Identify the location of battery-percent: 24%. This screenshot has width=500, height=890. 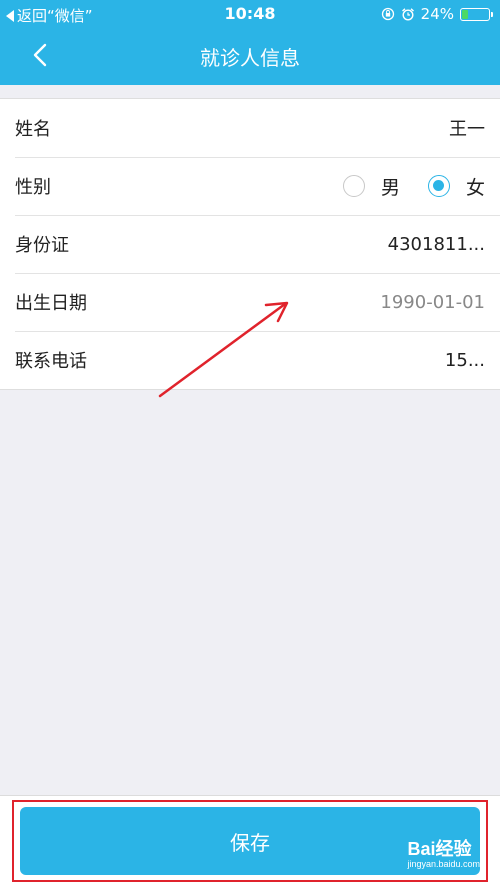
(437, 14).